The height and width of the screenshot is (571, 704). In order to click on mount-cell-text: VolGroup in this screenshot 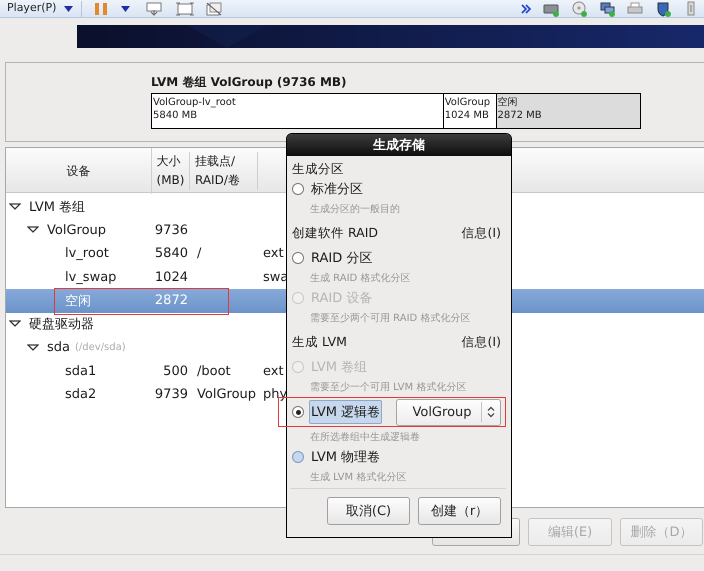, I will do `click(227, 394)`.